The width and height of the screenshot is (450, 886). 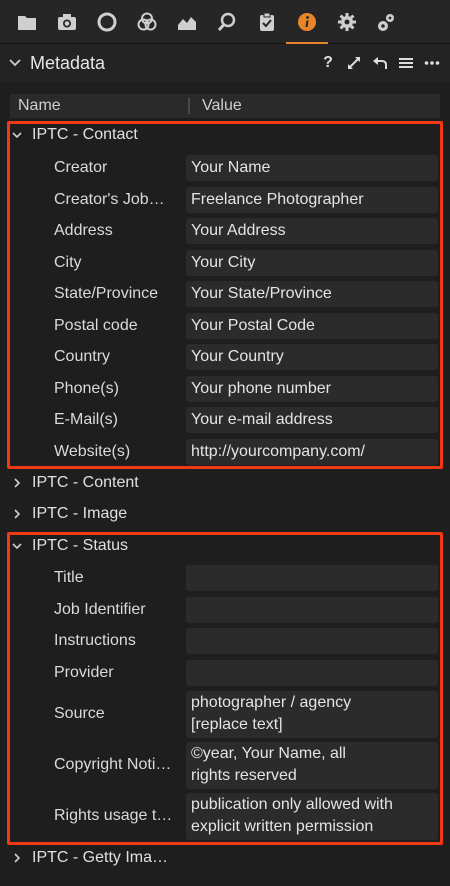 What do you see at coordinates (312, 388) in the screenshot?
I see `field-value-input: Your phone number` at bounding box center [312, 388].